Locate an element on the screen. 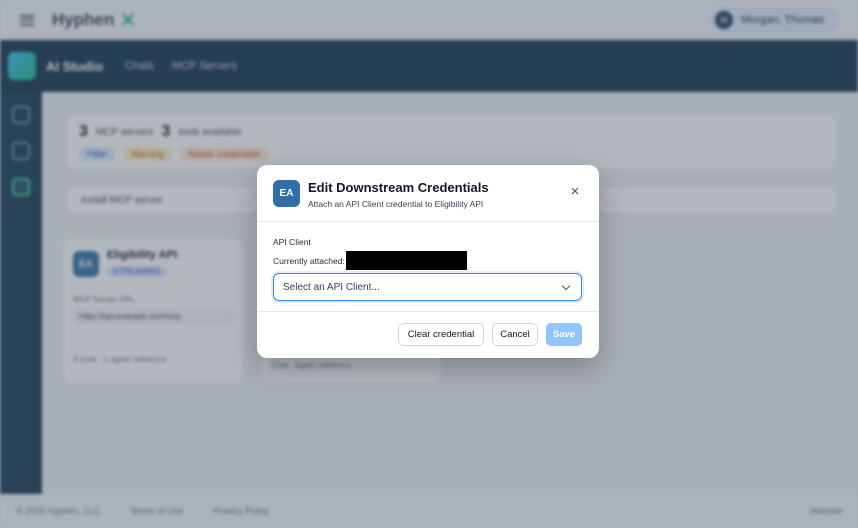  clear-credential-button: Clear credential is located at coordinates (441, 334).